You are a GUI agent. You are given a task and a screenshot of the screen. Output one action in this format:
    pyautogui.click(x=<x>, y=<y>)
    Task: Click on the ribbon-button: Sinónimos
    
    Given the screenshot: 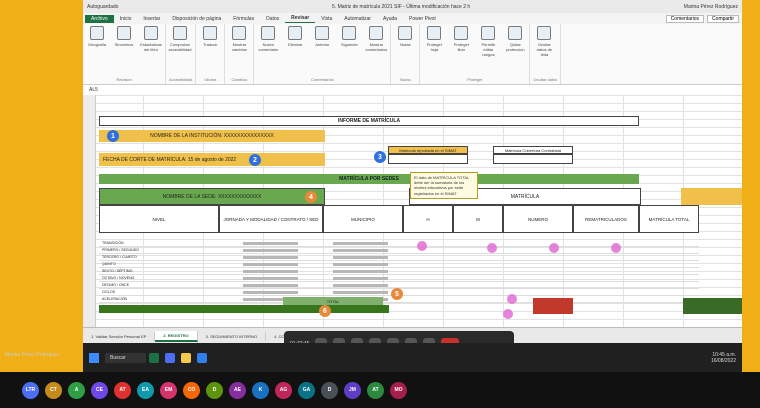 What is the action you would take?
    pyautogui.click(x=124, y=39)
    